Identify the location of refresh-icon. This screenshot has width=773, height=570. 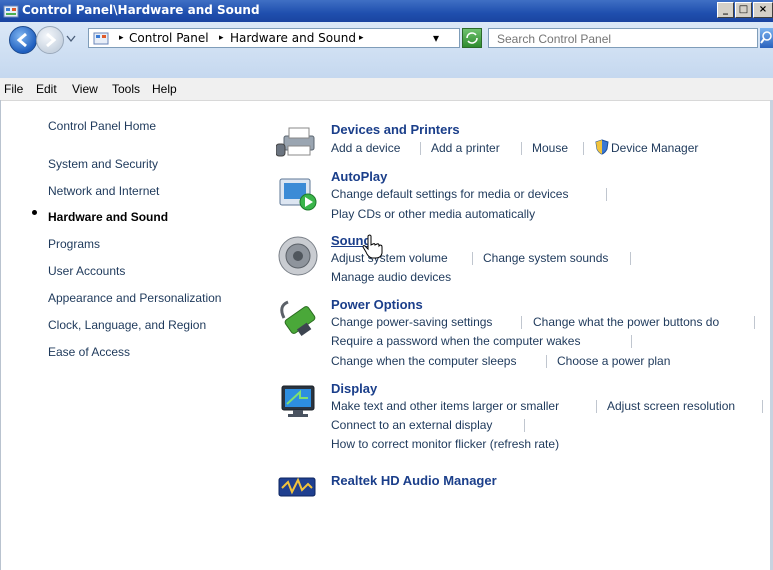
(472, 38).